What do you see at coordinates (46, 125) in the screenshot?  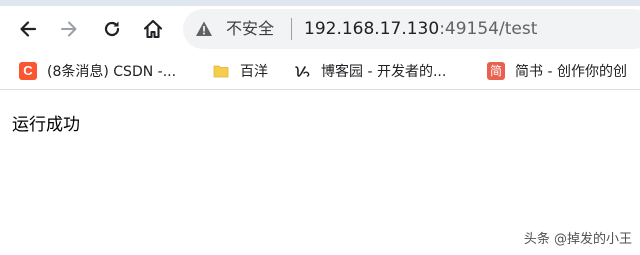 I see `page-body-text: 运行成功` at bounding box center [46, 125].